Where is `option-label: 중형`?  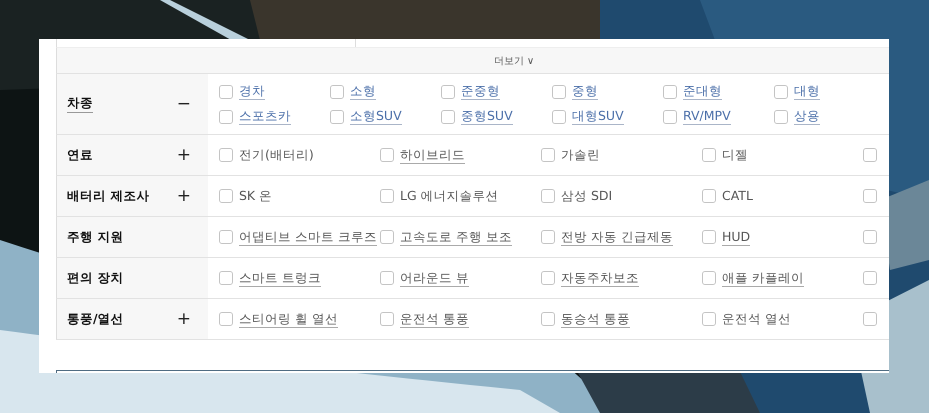 option-label: 중형 is located at coordinates (585, 91).